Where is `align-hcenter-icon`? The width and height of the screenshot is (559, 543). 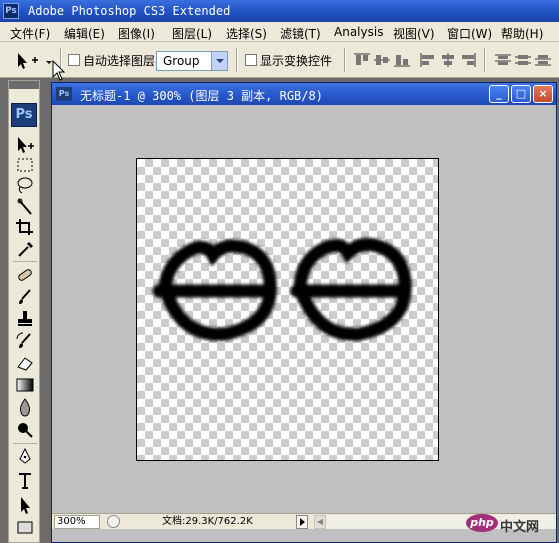 align-hcenter-icon is located at coordinates (448, 60).